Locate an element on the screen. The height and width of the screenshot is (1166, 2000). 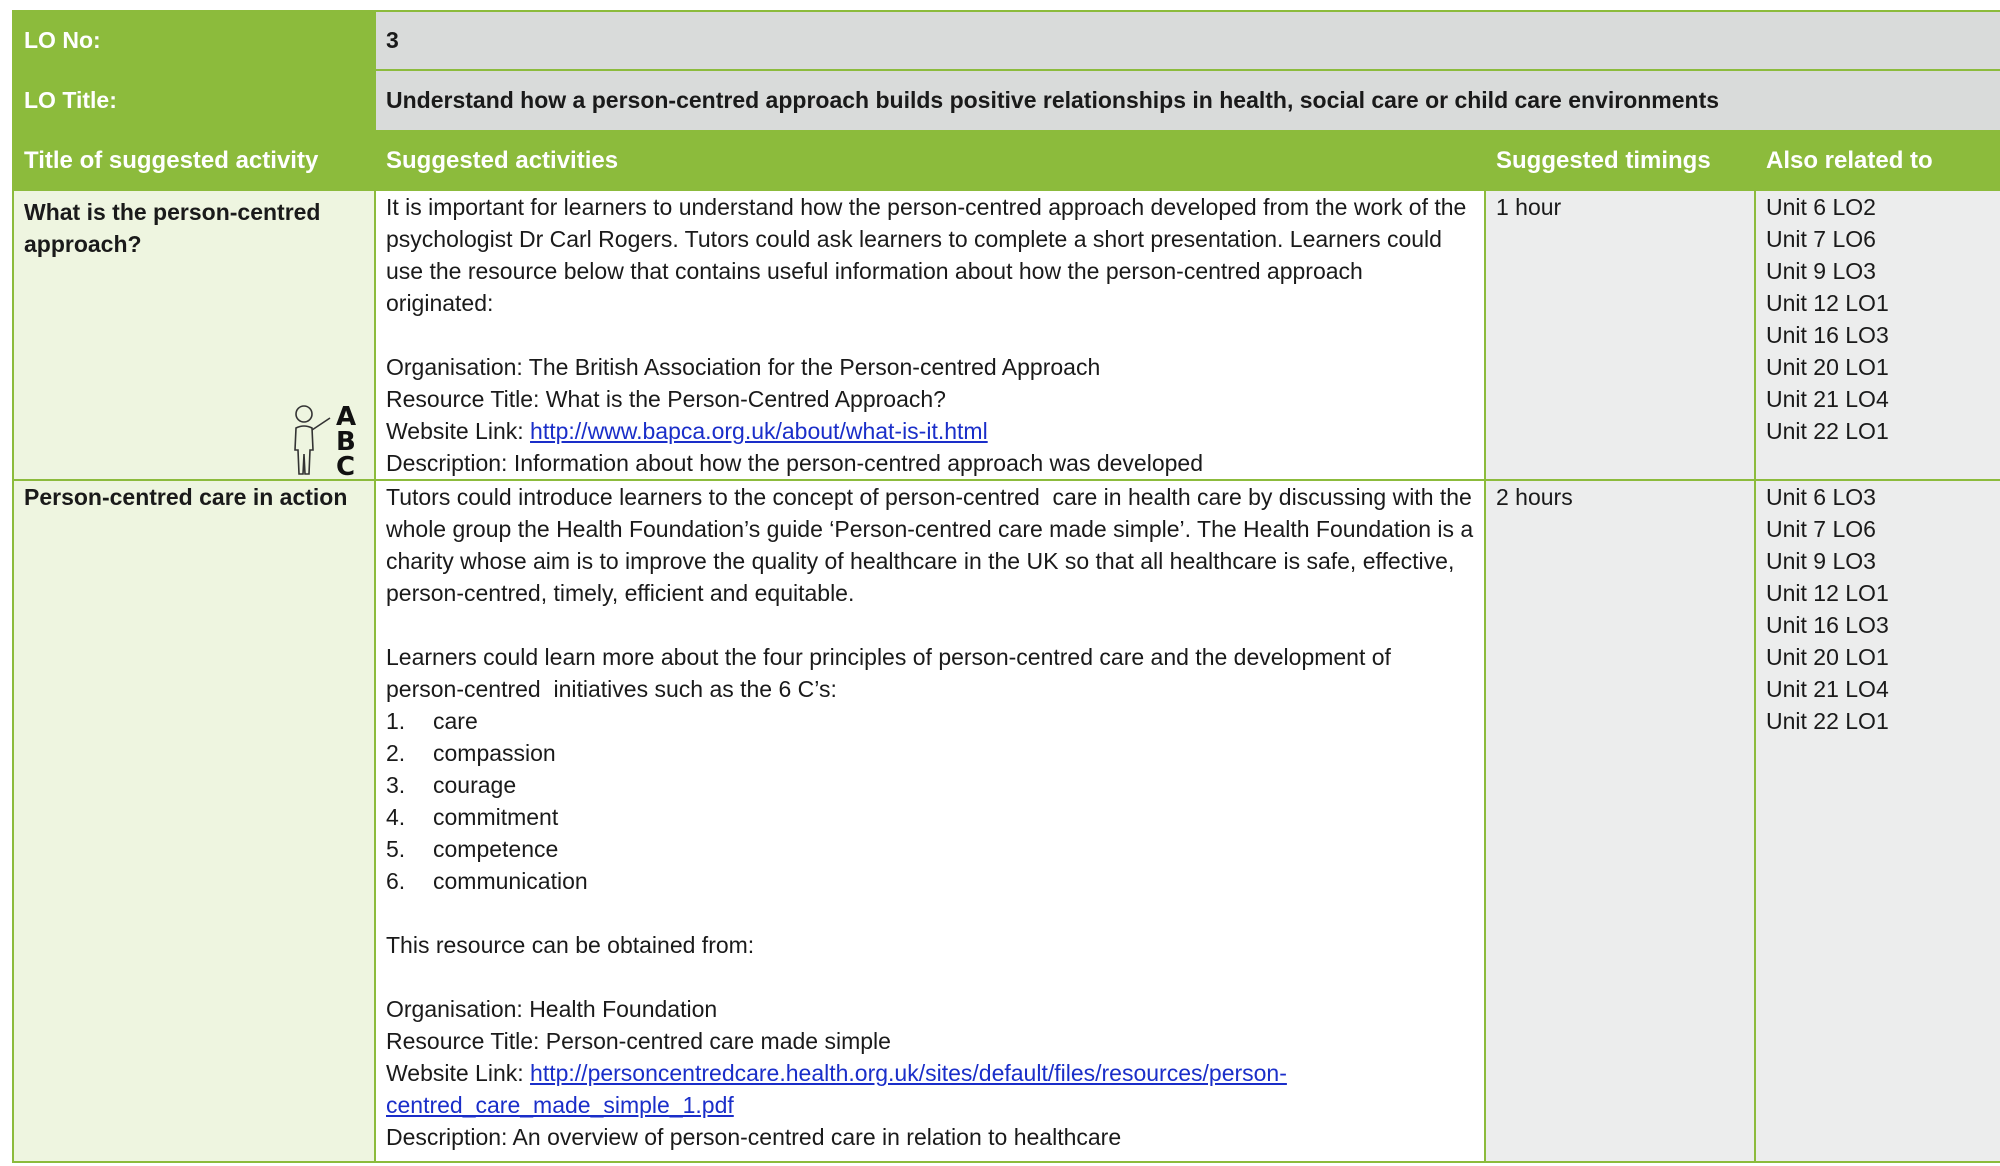
list-item: 2. compassion is located at coordinates (471, 753).